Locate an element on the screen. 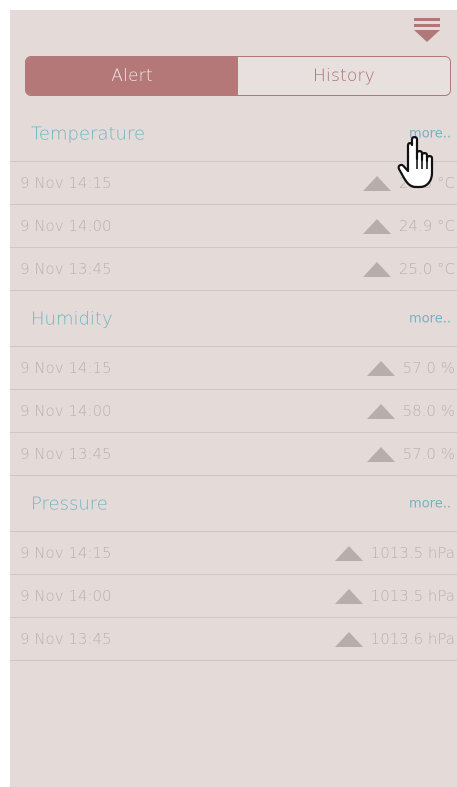  list-item: 9 Nov 14:15 25.3 °C is located at coordinates (233, 183).